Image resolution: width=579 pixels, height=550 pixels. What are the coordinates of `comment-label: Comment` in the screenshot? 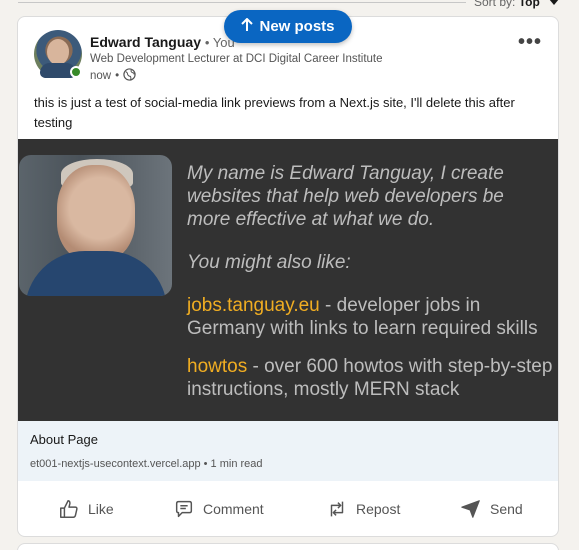 It's located at (233, 509).